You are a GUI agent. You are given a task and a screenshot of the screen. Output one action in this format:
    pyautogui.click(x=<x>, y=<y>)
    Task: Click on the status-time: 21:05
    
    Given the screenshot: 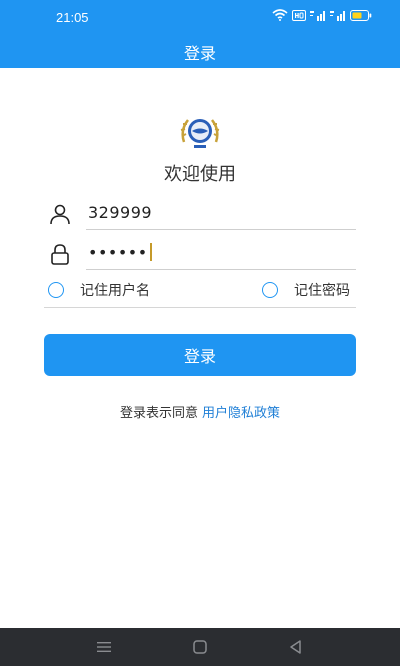 What is the action you would take?
    pyautogui.click(x=72, y=17)
    